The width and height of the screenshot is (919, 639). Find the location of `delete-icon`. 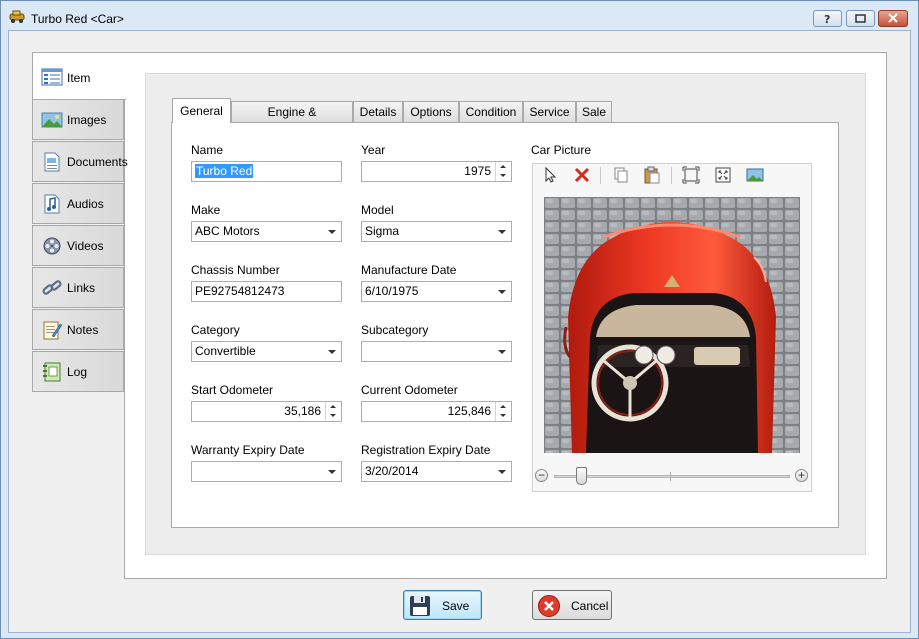

delete-icon is located at coordinates (582, 175).